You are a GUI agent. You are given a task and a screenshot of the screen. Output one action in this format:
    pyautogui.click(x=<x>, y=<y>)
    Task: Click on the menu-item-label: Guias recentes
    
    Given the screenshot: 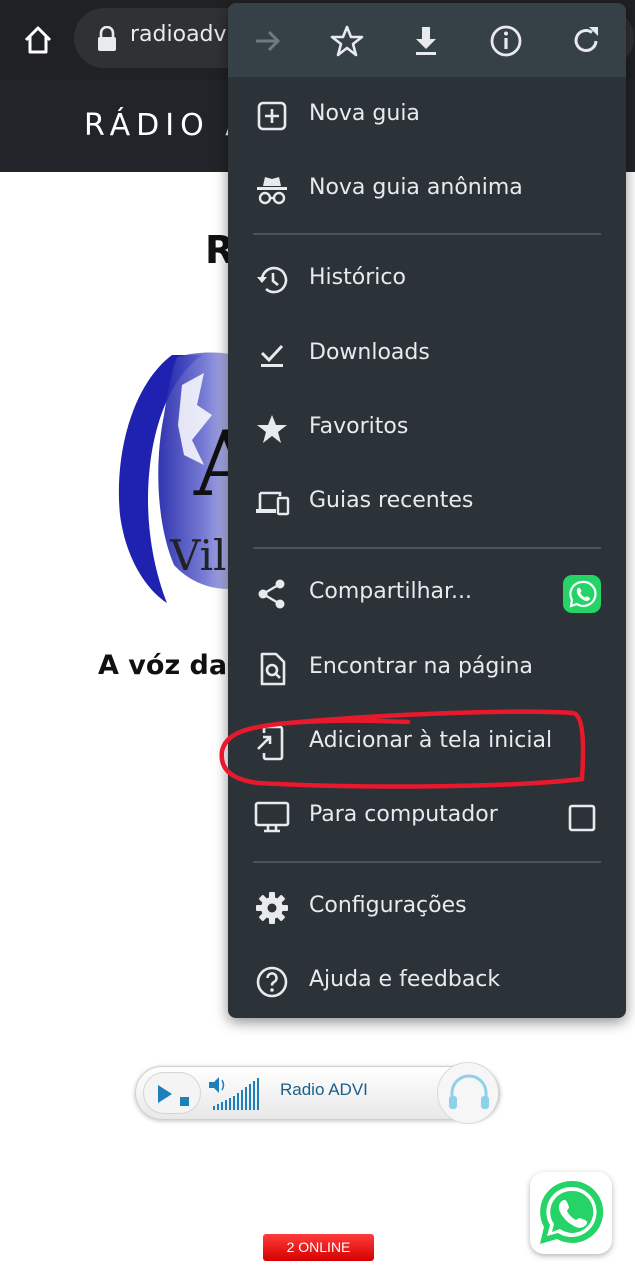 What is the action you would take?
    pyautogui.click(x=391, y=500)
    